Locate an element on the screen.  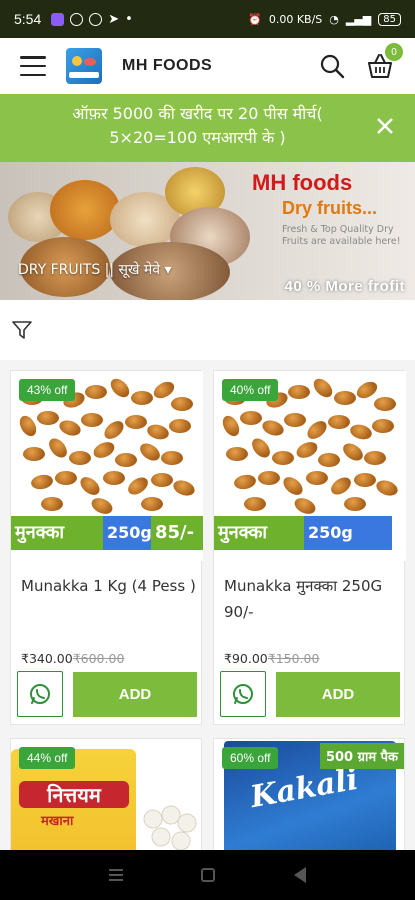
search-icon is located at coordinates (332, 66).